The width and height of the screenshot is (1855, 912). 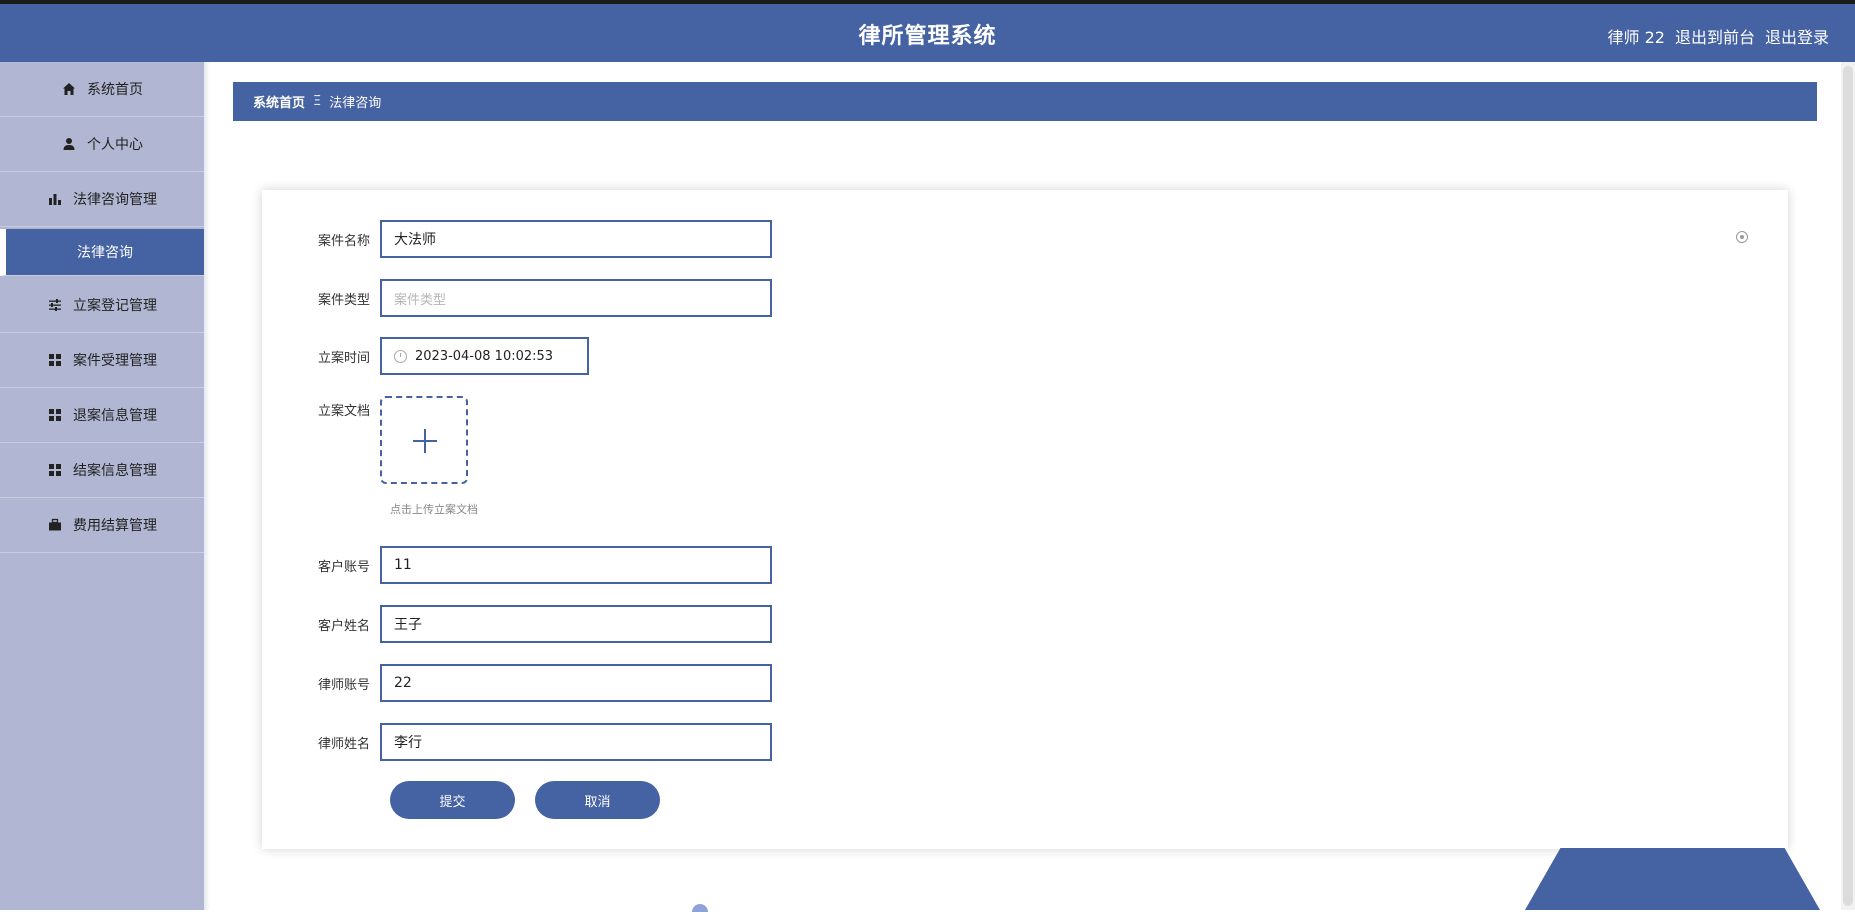 I want to click on scrollbar-thumb, so click(x=1848, y=486).